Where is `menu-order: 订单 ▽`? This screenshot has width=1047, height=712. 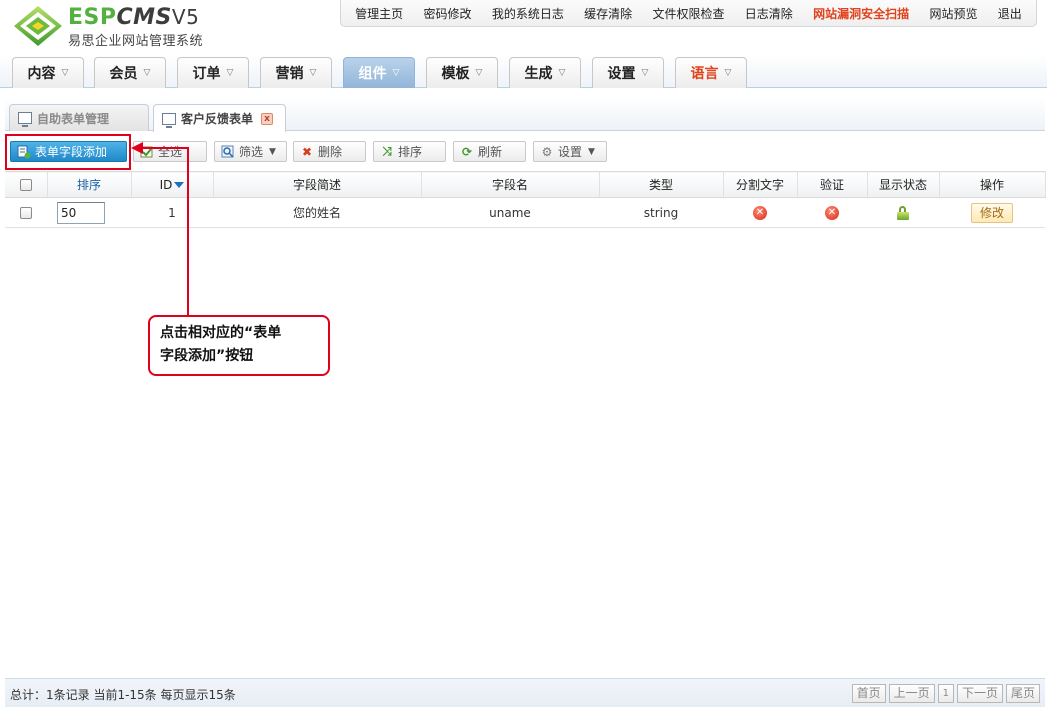 menu-order: 订单 ▽ is located at coordinates (213, 72).